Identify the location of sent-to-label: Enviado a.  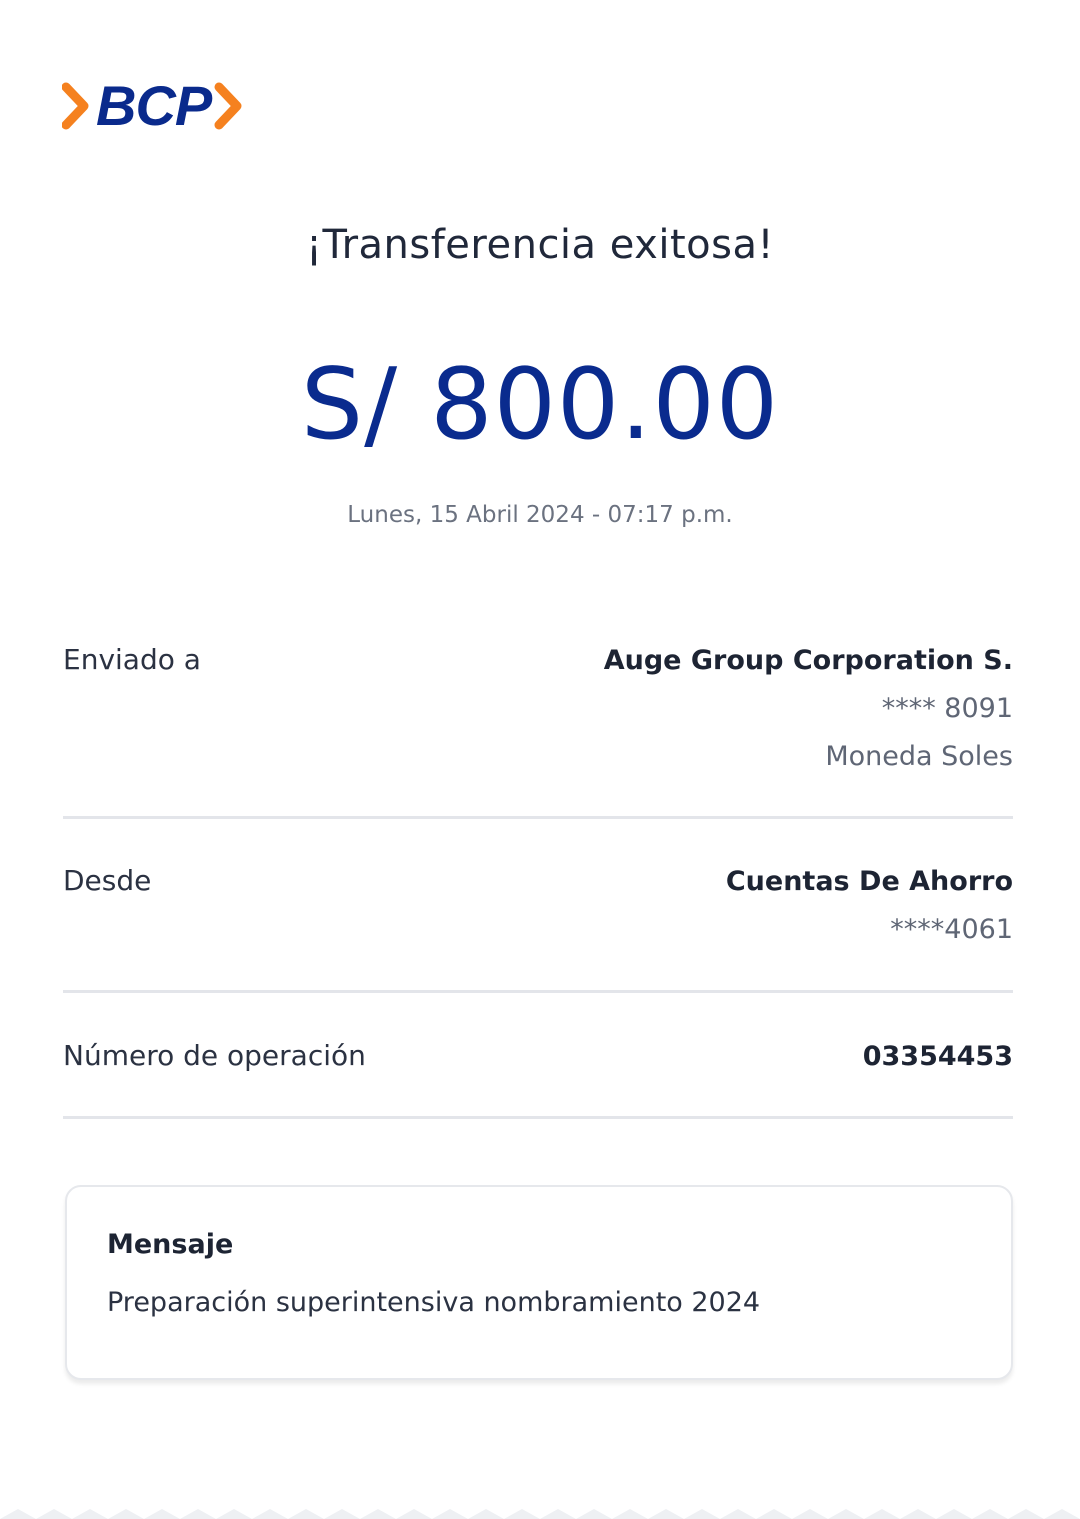
(132, 659).